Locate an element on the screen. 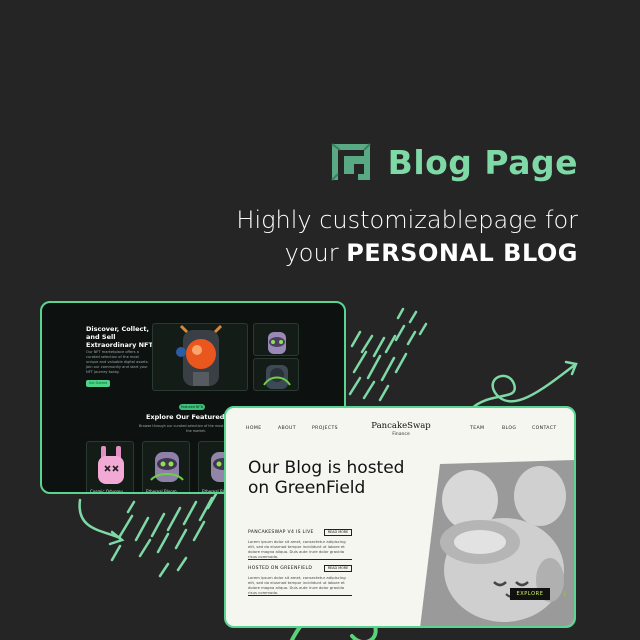 This screenshot has height=640, width=640. robot-icon is located at coordinates (199, 355).